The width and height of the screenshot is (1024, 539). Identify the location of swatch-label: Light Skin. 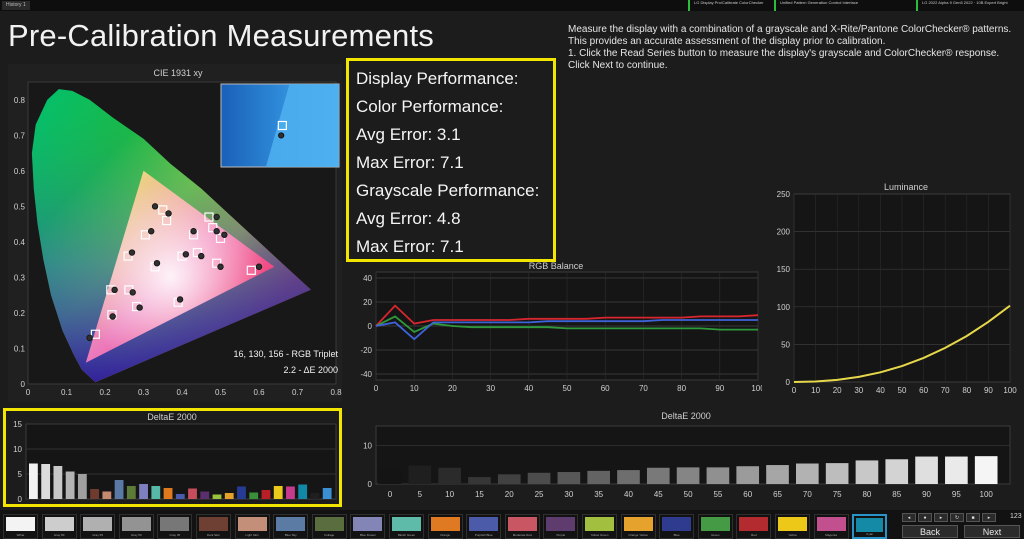
(252, 535).